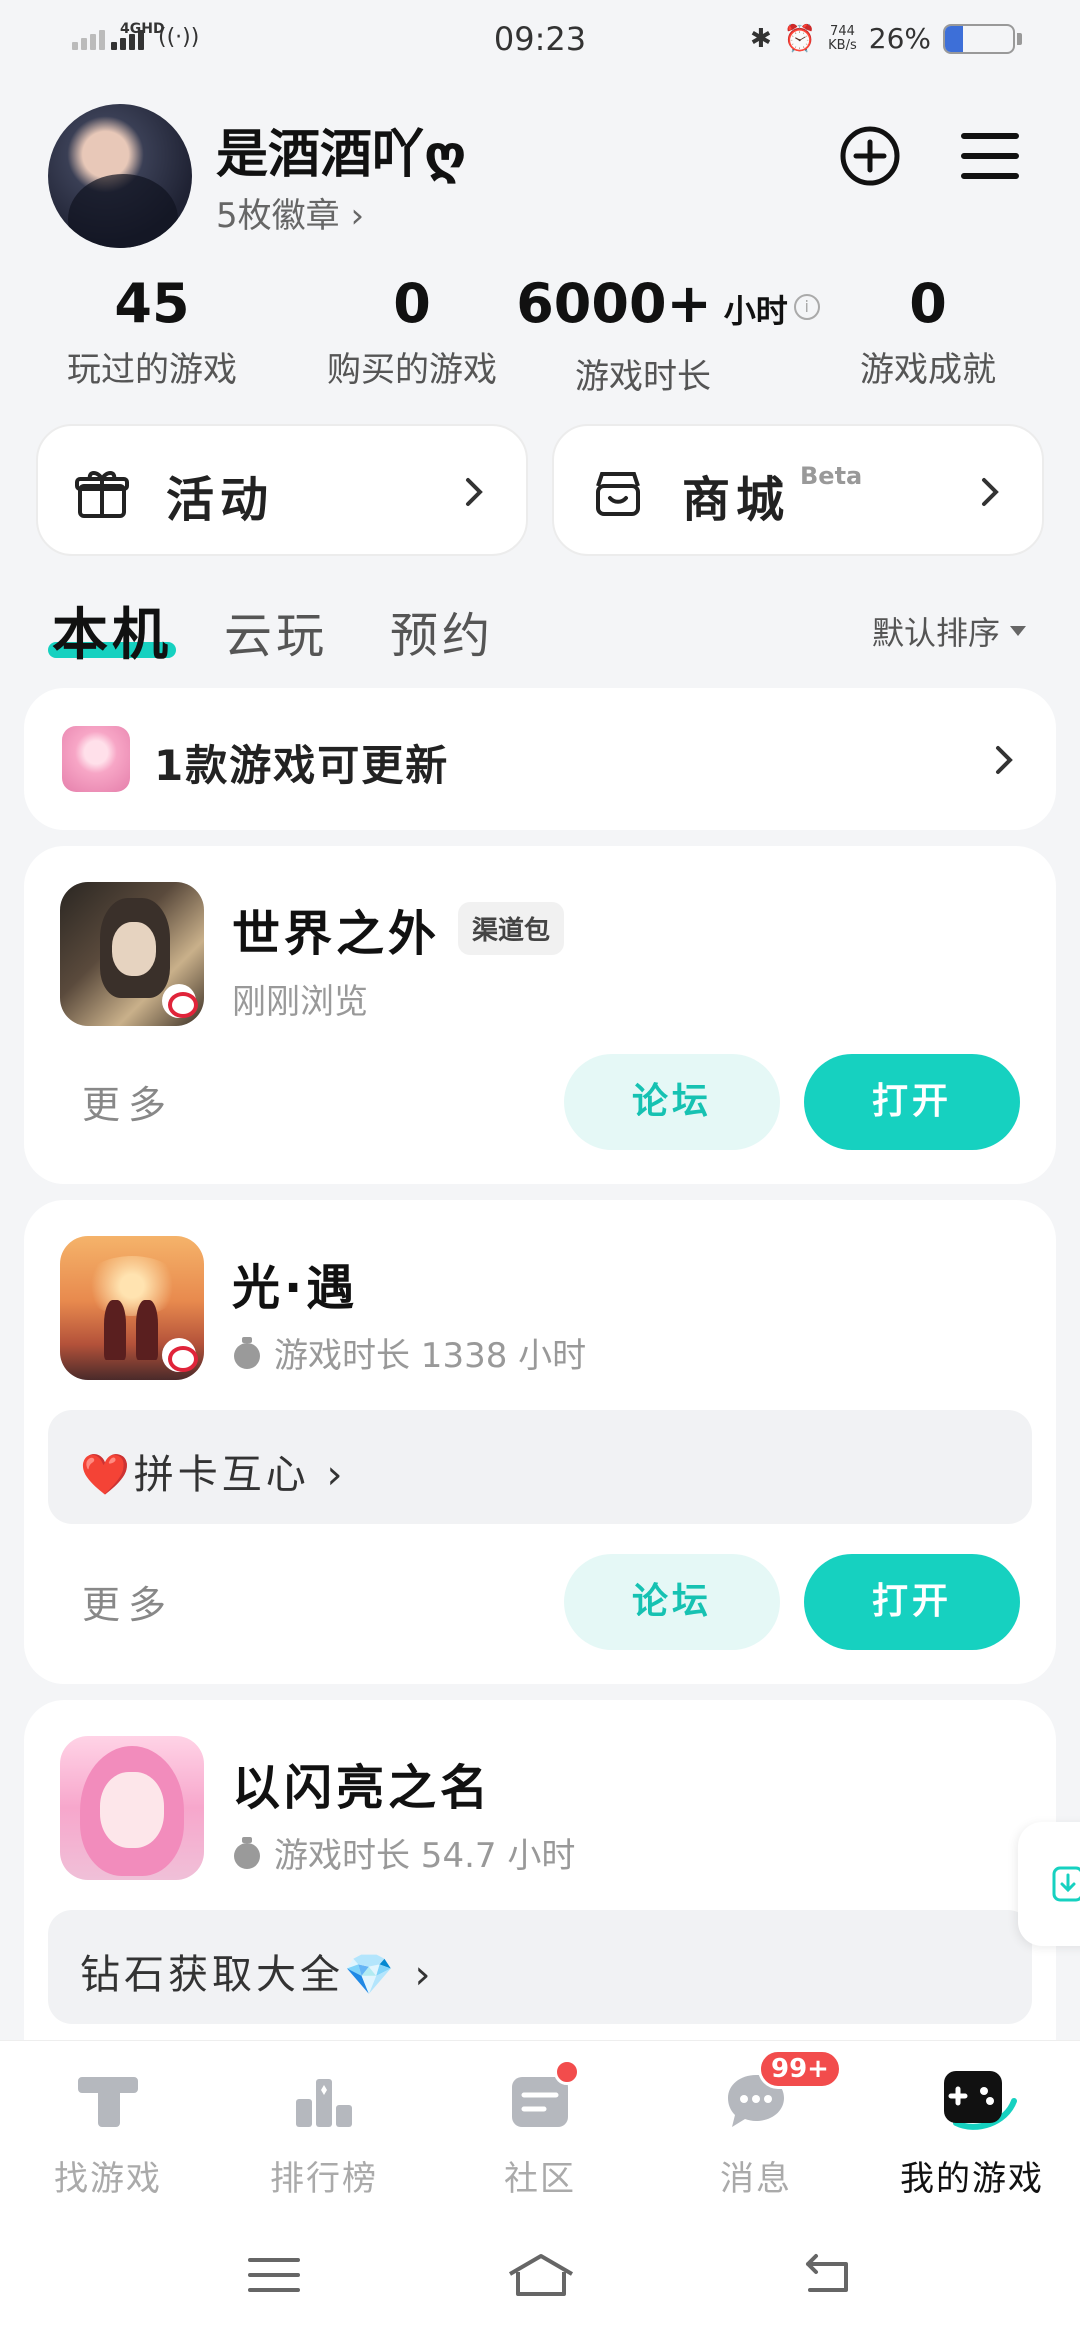 This screenshot has width=1080, height=2340. Describe the element at coordinates (276, 631) in the screenshot. I see `tab-cloud: 云玩` at that location.